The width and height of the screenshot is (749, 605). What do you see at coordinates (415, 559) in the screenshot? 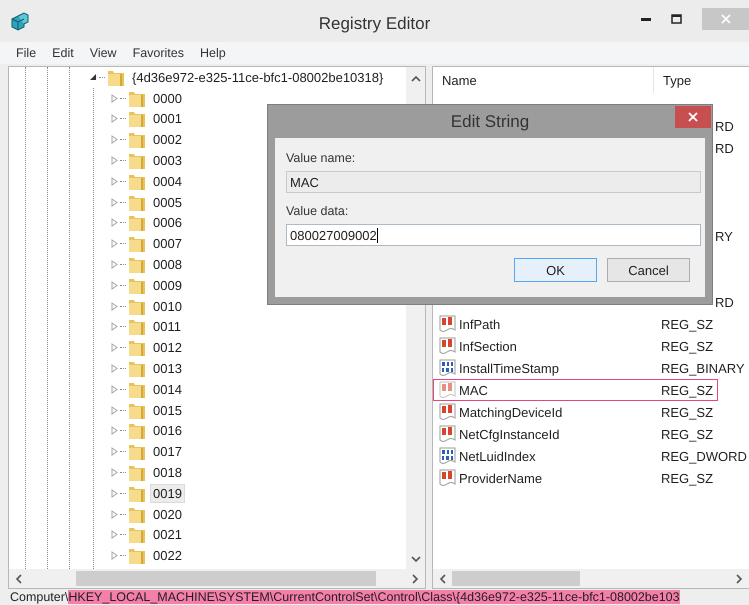
I see `scroll-down-icon` at bounding box center [415, 559].